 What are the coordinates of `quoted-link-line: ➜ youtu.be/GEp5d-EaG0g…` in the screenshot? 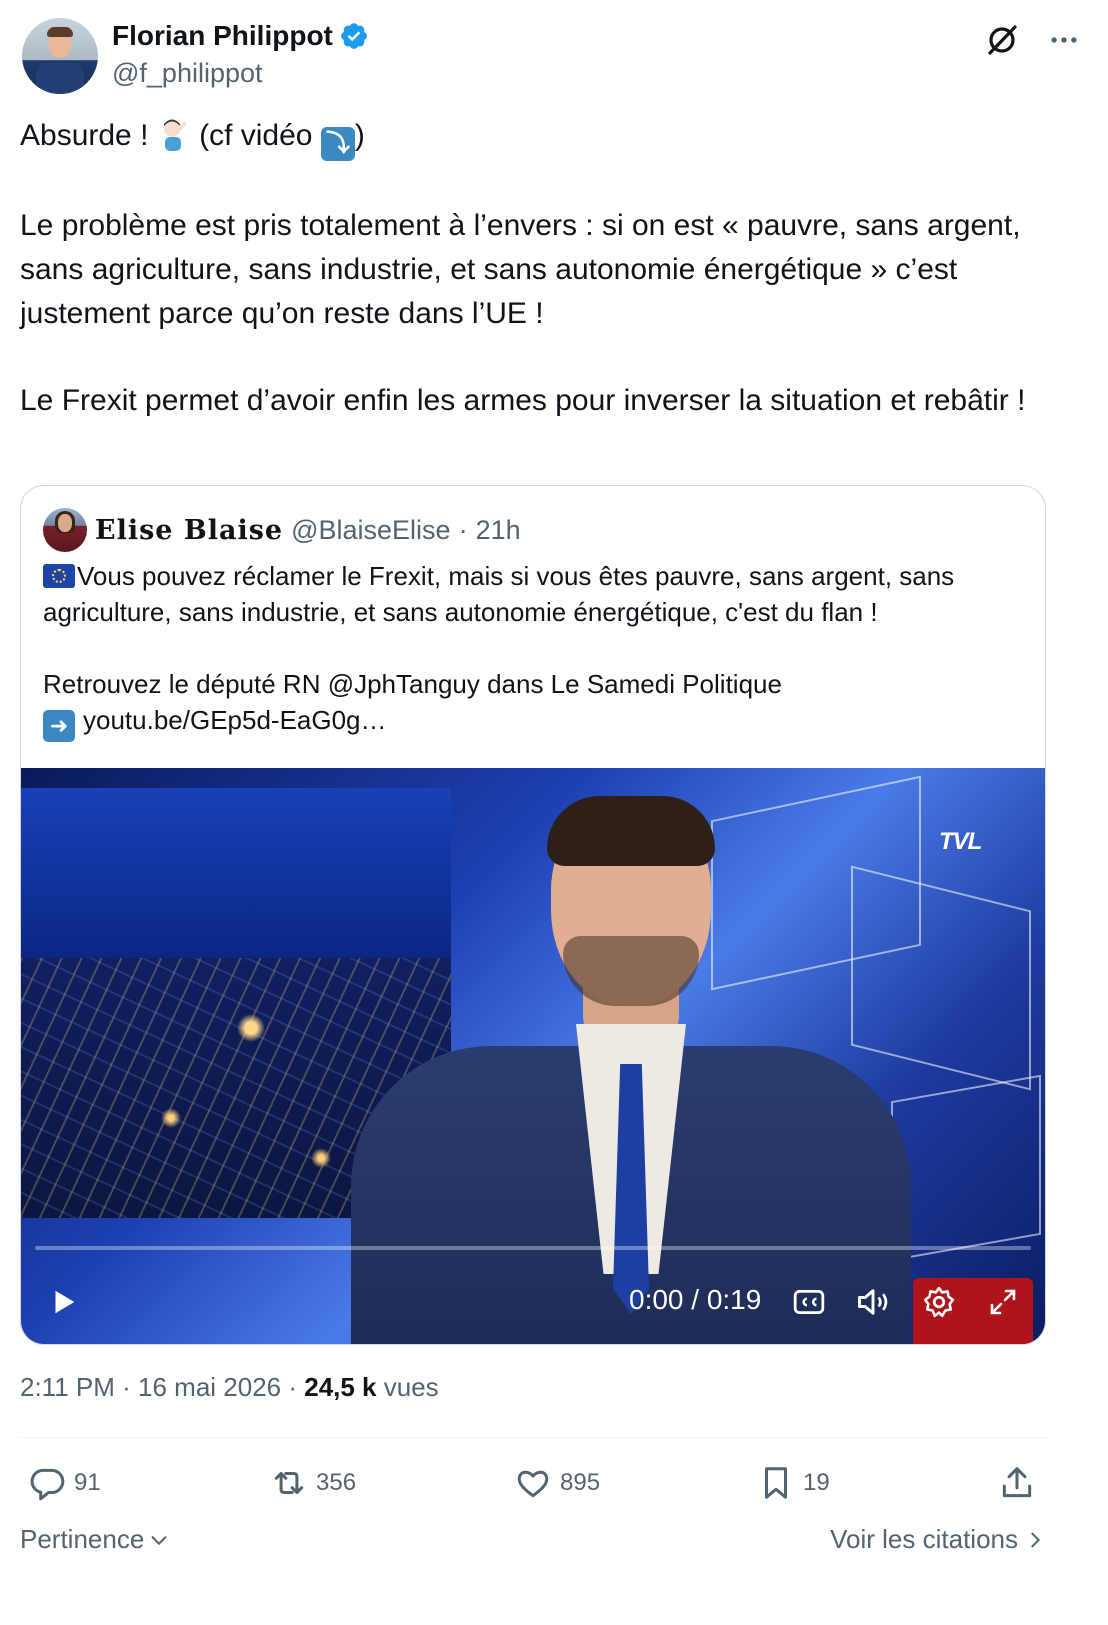 It's located at (538, 722).